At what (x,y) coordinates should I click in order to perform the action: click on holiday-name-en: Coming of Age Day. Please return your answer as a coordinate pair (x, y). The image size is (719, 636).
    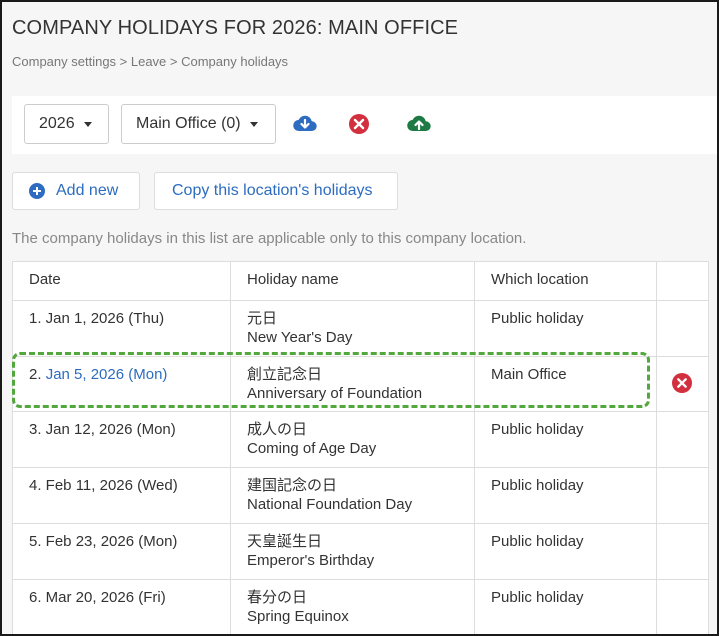
    Looking at the image, I should click on (312, 448).